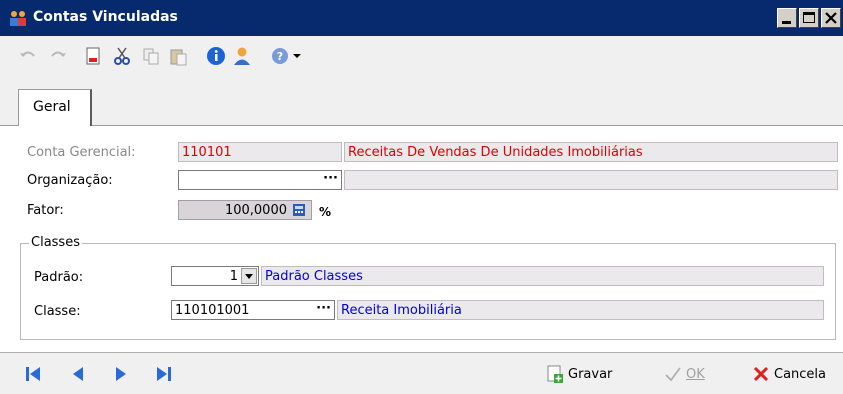 The height and width of the screenshot is (394, 843). What do you see at coordinates (33, 374) in the screenshot?
I see `first-record-icon` at bounding box center [33, 374].